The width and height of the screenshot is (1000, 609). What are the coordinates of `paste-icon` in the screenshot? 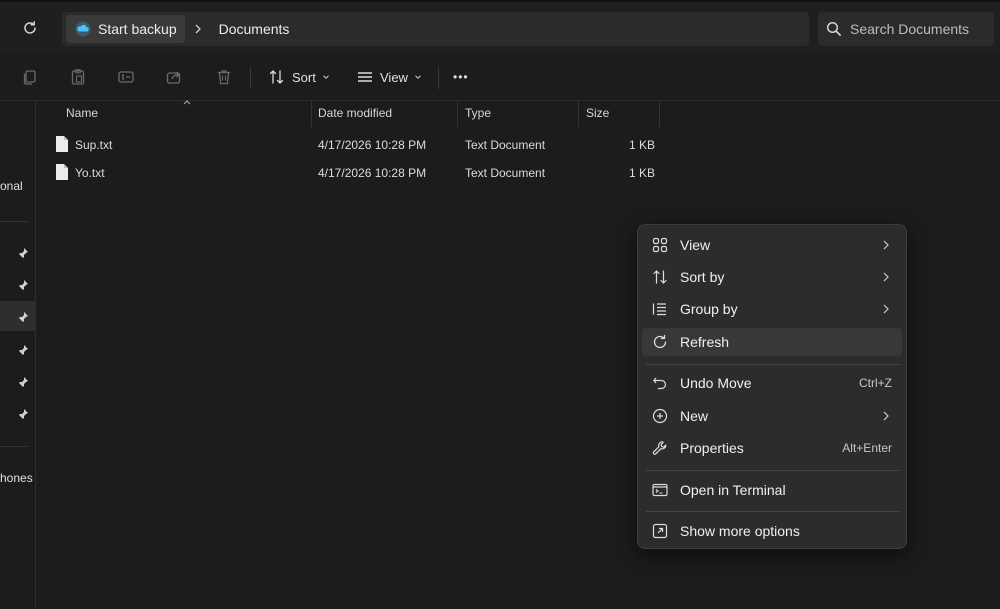 It's located at (78, 77).